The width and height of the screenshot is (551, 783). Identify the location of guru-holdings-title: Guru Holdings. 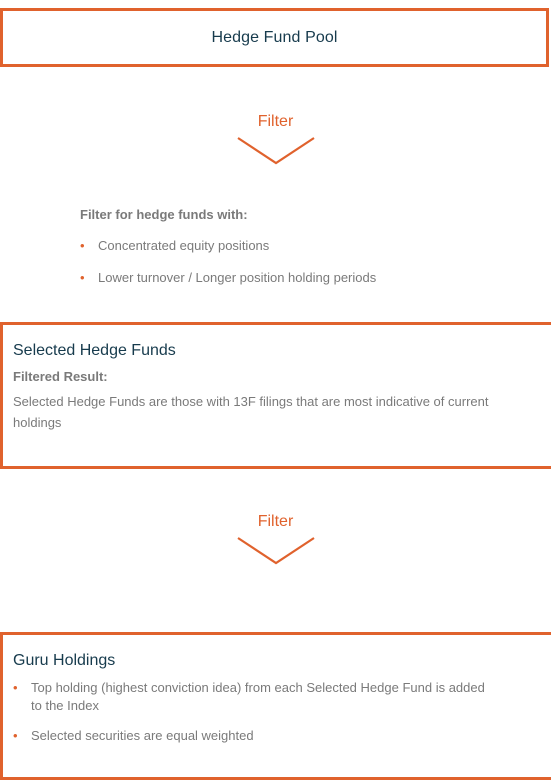
(64, 660).